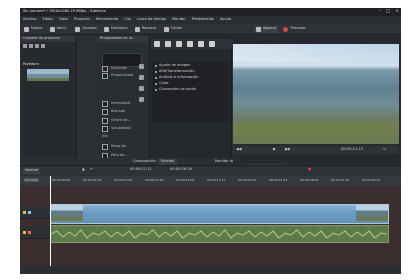  Describe the element at coordinates (210, 170) in the screenshot. I see `timeline-toolbar: Normal ▲ ✂ 00:00:11:11 00:00:28:29 ●` at that location.